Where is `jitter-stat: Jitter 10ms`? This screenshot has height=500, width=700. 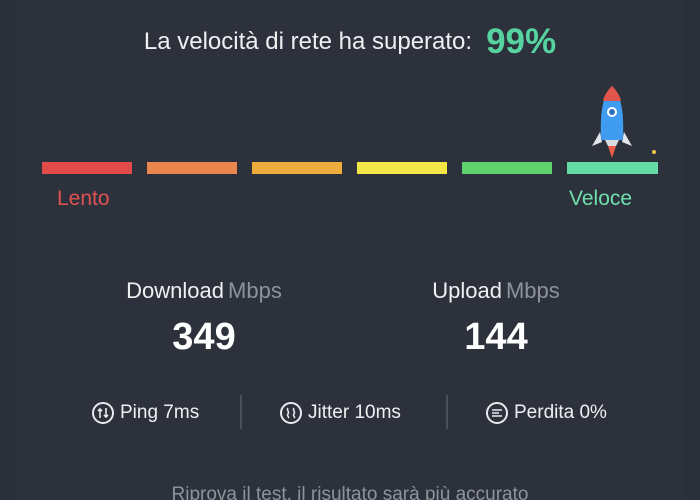 jitter-stat: Jitter 10ms is located at coordinates (340, 413).